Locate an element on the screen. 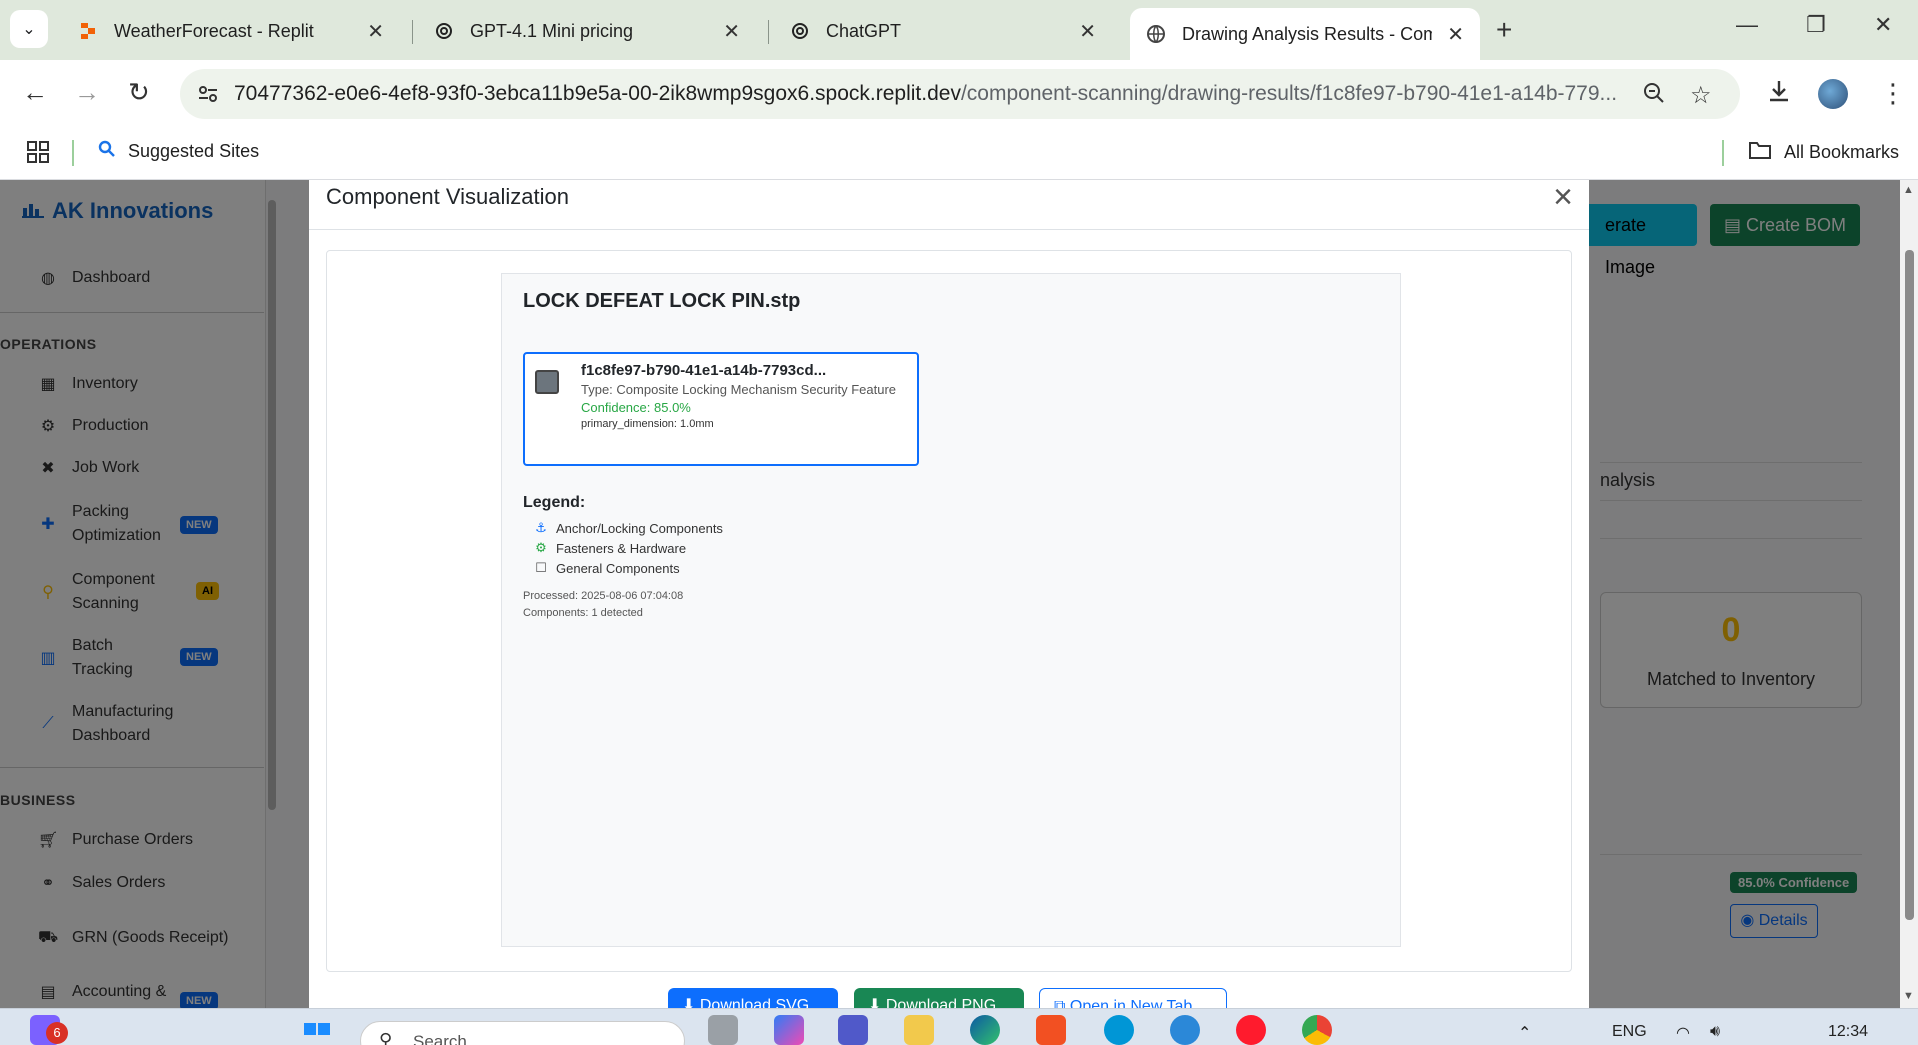 The height and width of the screenshot is (1045, 1918). legend-label: Anchor/Locking Components is located at coordinates (639, 528).